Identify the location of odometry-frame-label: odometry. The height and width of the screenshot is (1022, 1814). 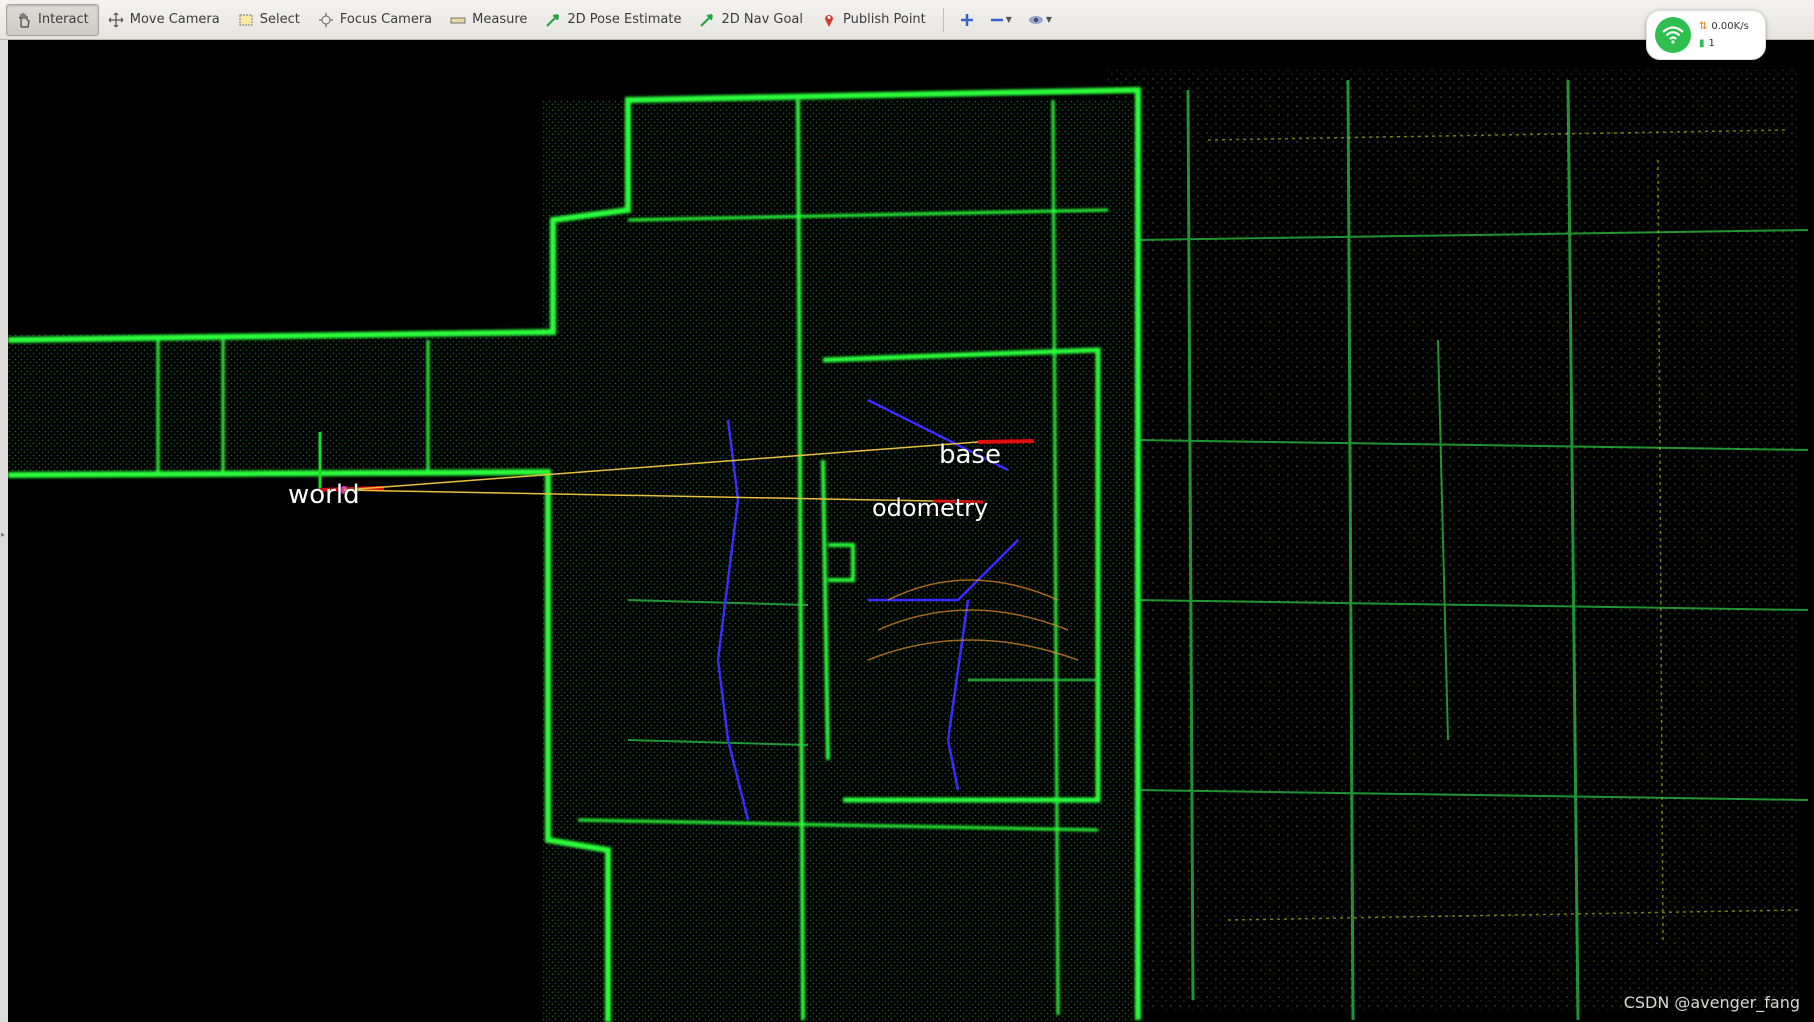
(930, 508).